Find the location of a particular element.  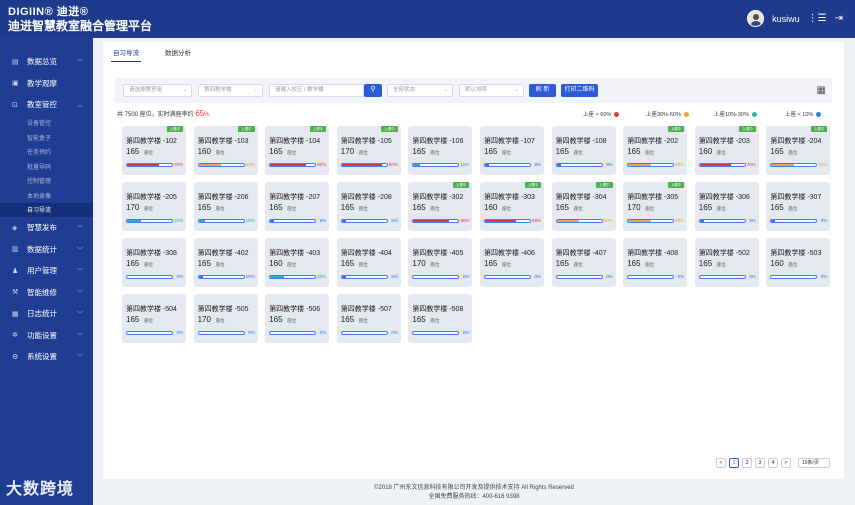

classroom-card: 第四教学楼 -308 165 座位 0% is located at coordinates (154, 262).